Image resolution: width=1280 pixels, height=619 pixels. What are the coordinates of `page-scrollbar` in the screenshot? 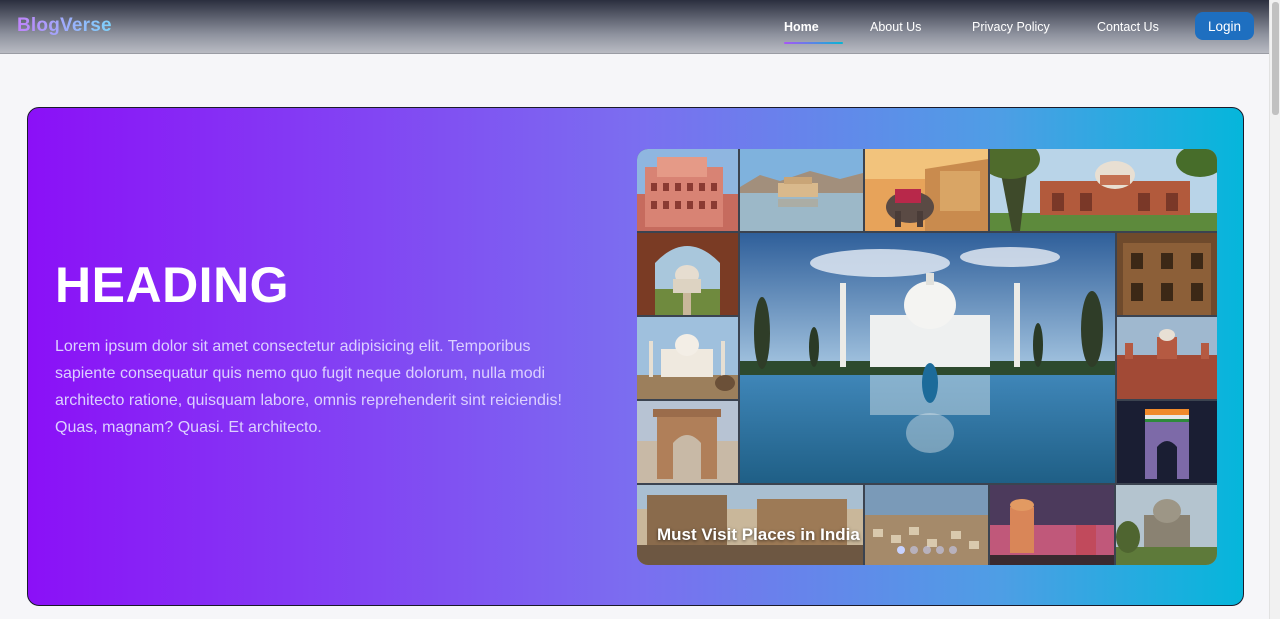 It's located at (1274, 309).